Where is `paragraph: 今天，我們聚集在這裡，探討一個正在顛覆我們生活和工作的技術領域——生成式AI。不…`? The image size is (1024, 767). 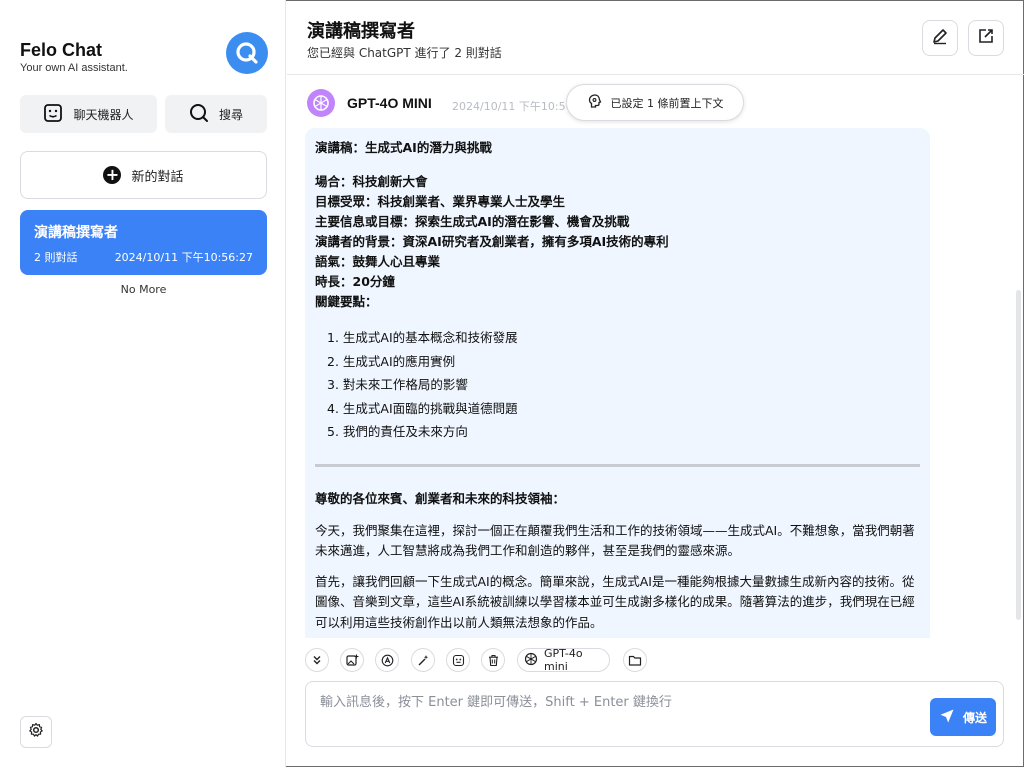
paragraph: 今天，我們聚集在這裡，探討一個正在顛覆我們生活和工作的技術領域——生成式AI。不… is located at coordinates (615, 540).